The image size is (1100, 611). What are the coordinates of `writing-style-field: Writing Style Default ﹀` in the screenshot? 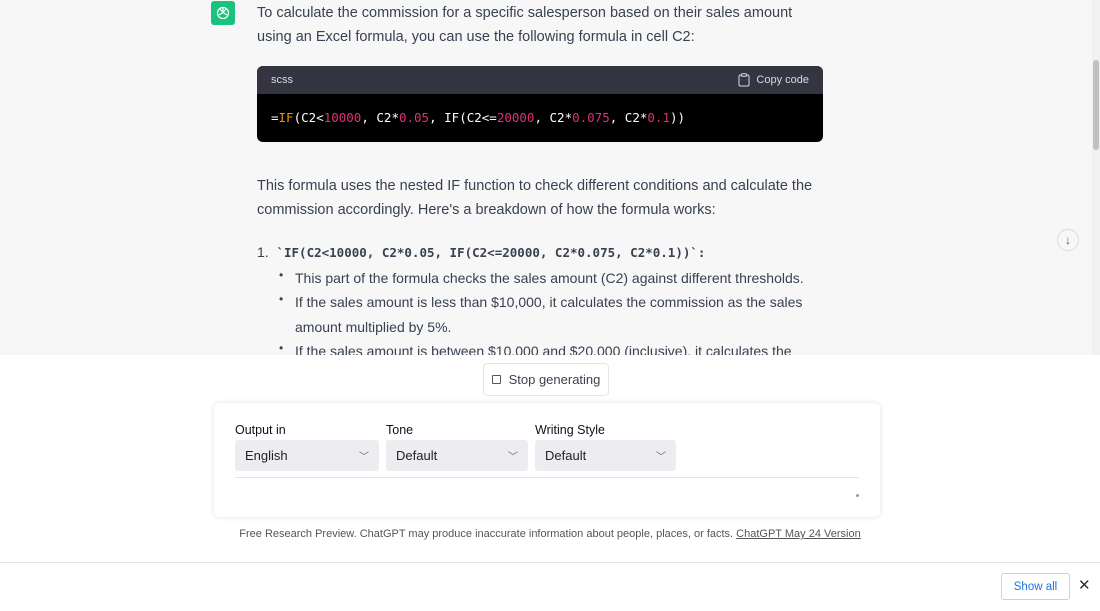 It's located at (605, 447).